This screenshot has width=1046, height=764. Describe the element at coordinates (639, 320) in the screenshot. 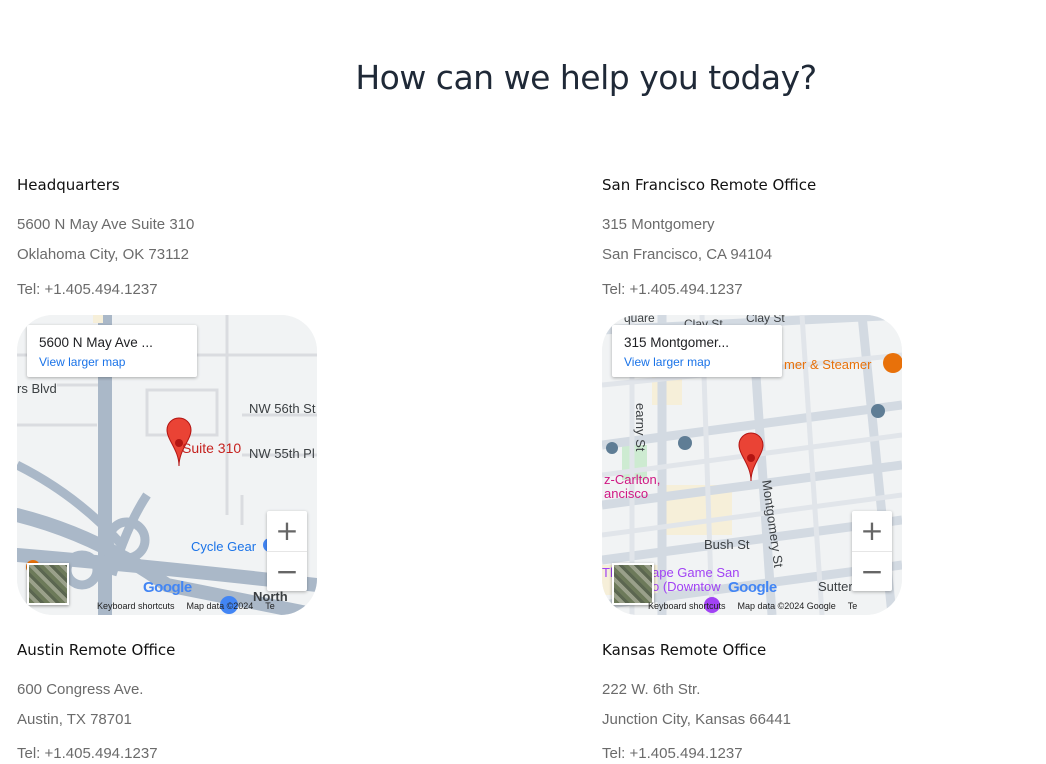

I see `street-label: quare` at that location.